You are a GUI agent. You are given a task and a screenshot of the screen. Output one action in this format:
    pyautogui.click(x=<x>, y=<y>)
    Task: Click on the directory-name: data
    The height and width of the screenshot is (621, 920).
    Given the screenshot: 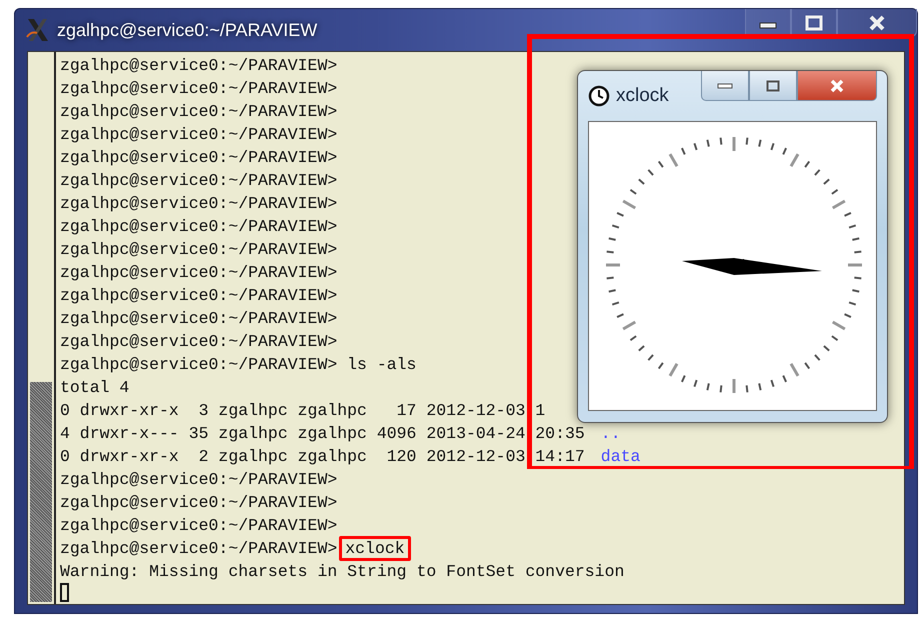 What is the action you would take?
    pyautogui.click(x=620, y=456)
    